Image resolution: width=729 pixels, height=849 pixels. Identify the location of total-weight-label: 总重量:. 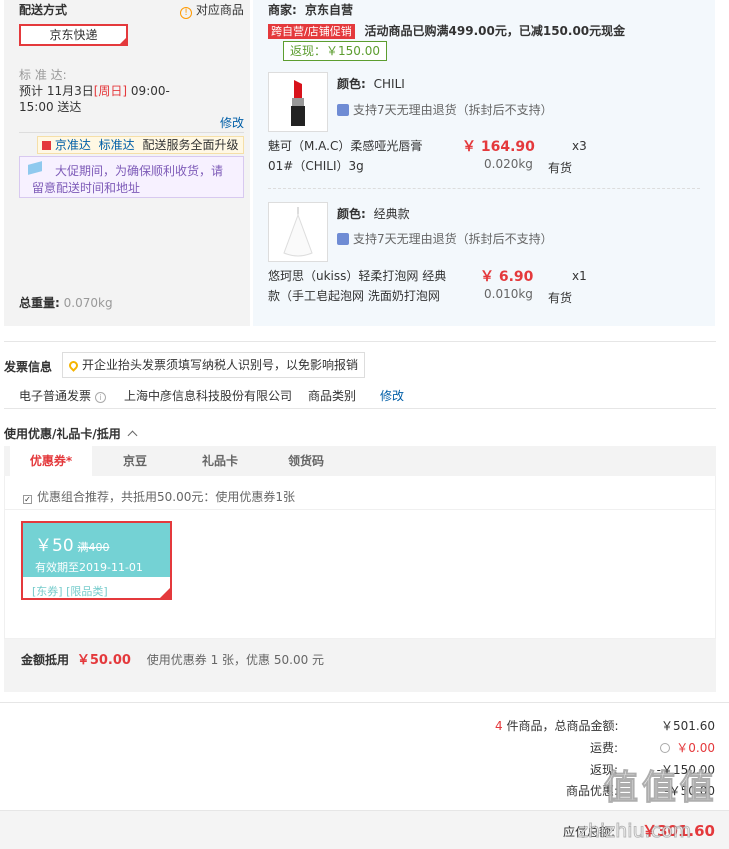
(39, 303).